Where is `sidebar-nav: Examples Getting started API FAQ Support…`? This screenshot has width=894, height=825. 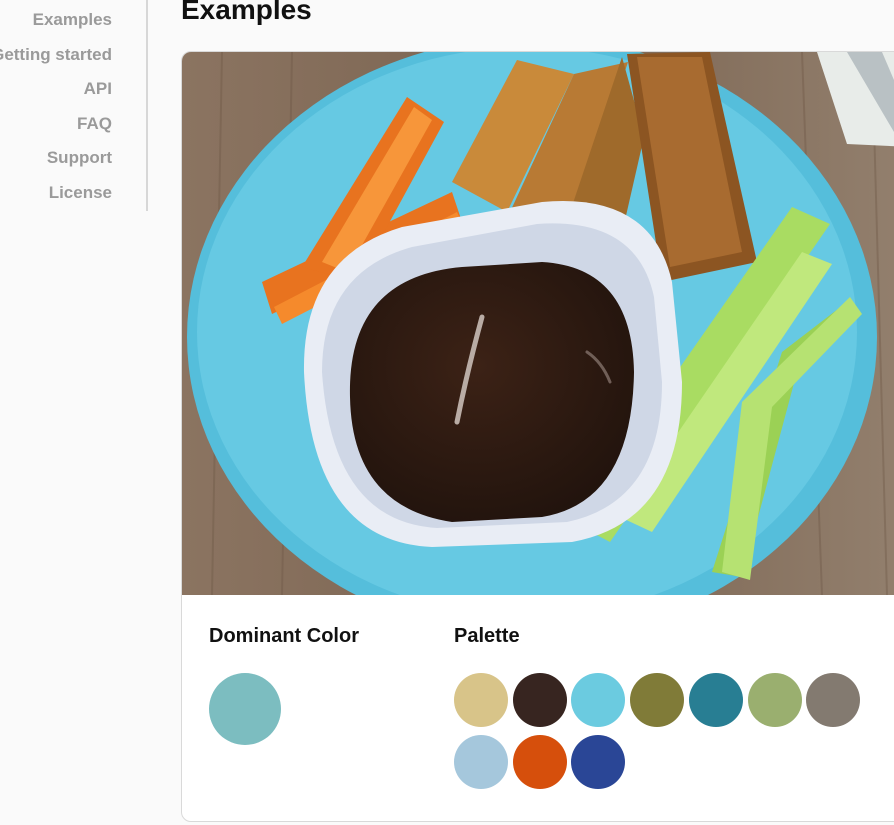 sidebar-nav: Examples Getting started API FAQ Support… is located at coordinates (74, 105).